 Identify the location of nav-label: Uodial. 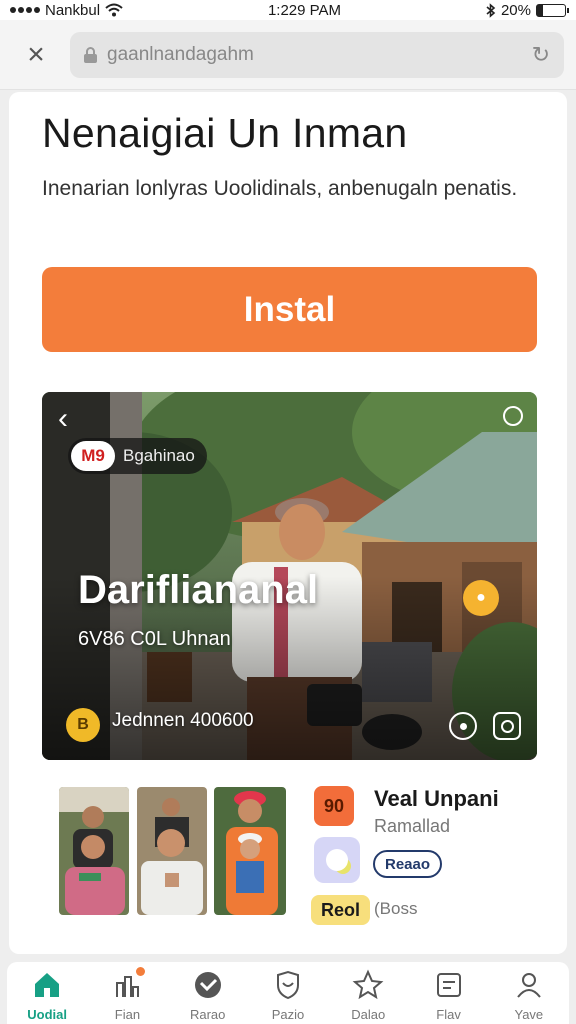
(47, 1014).